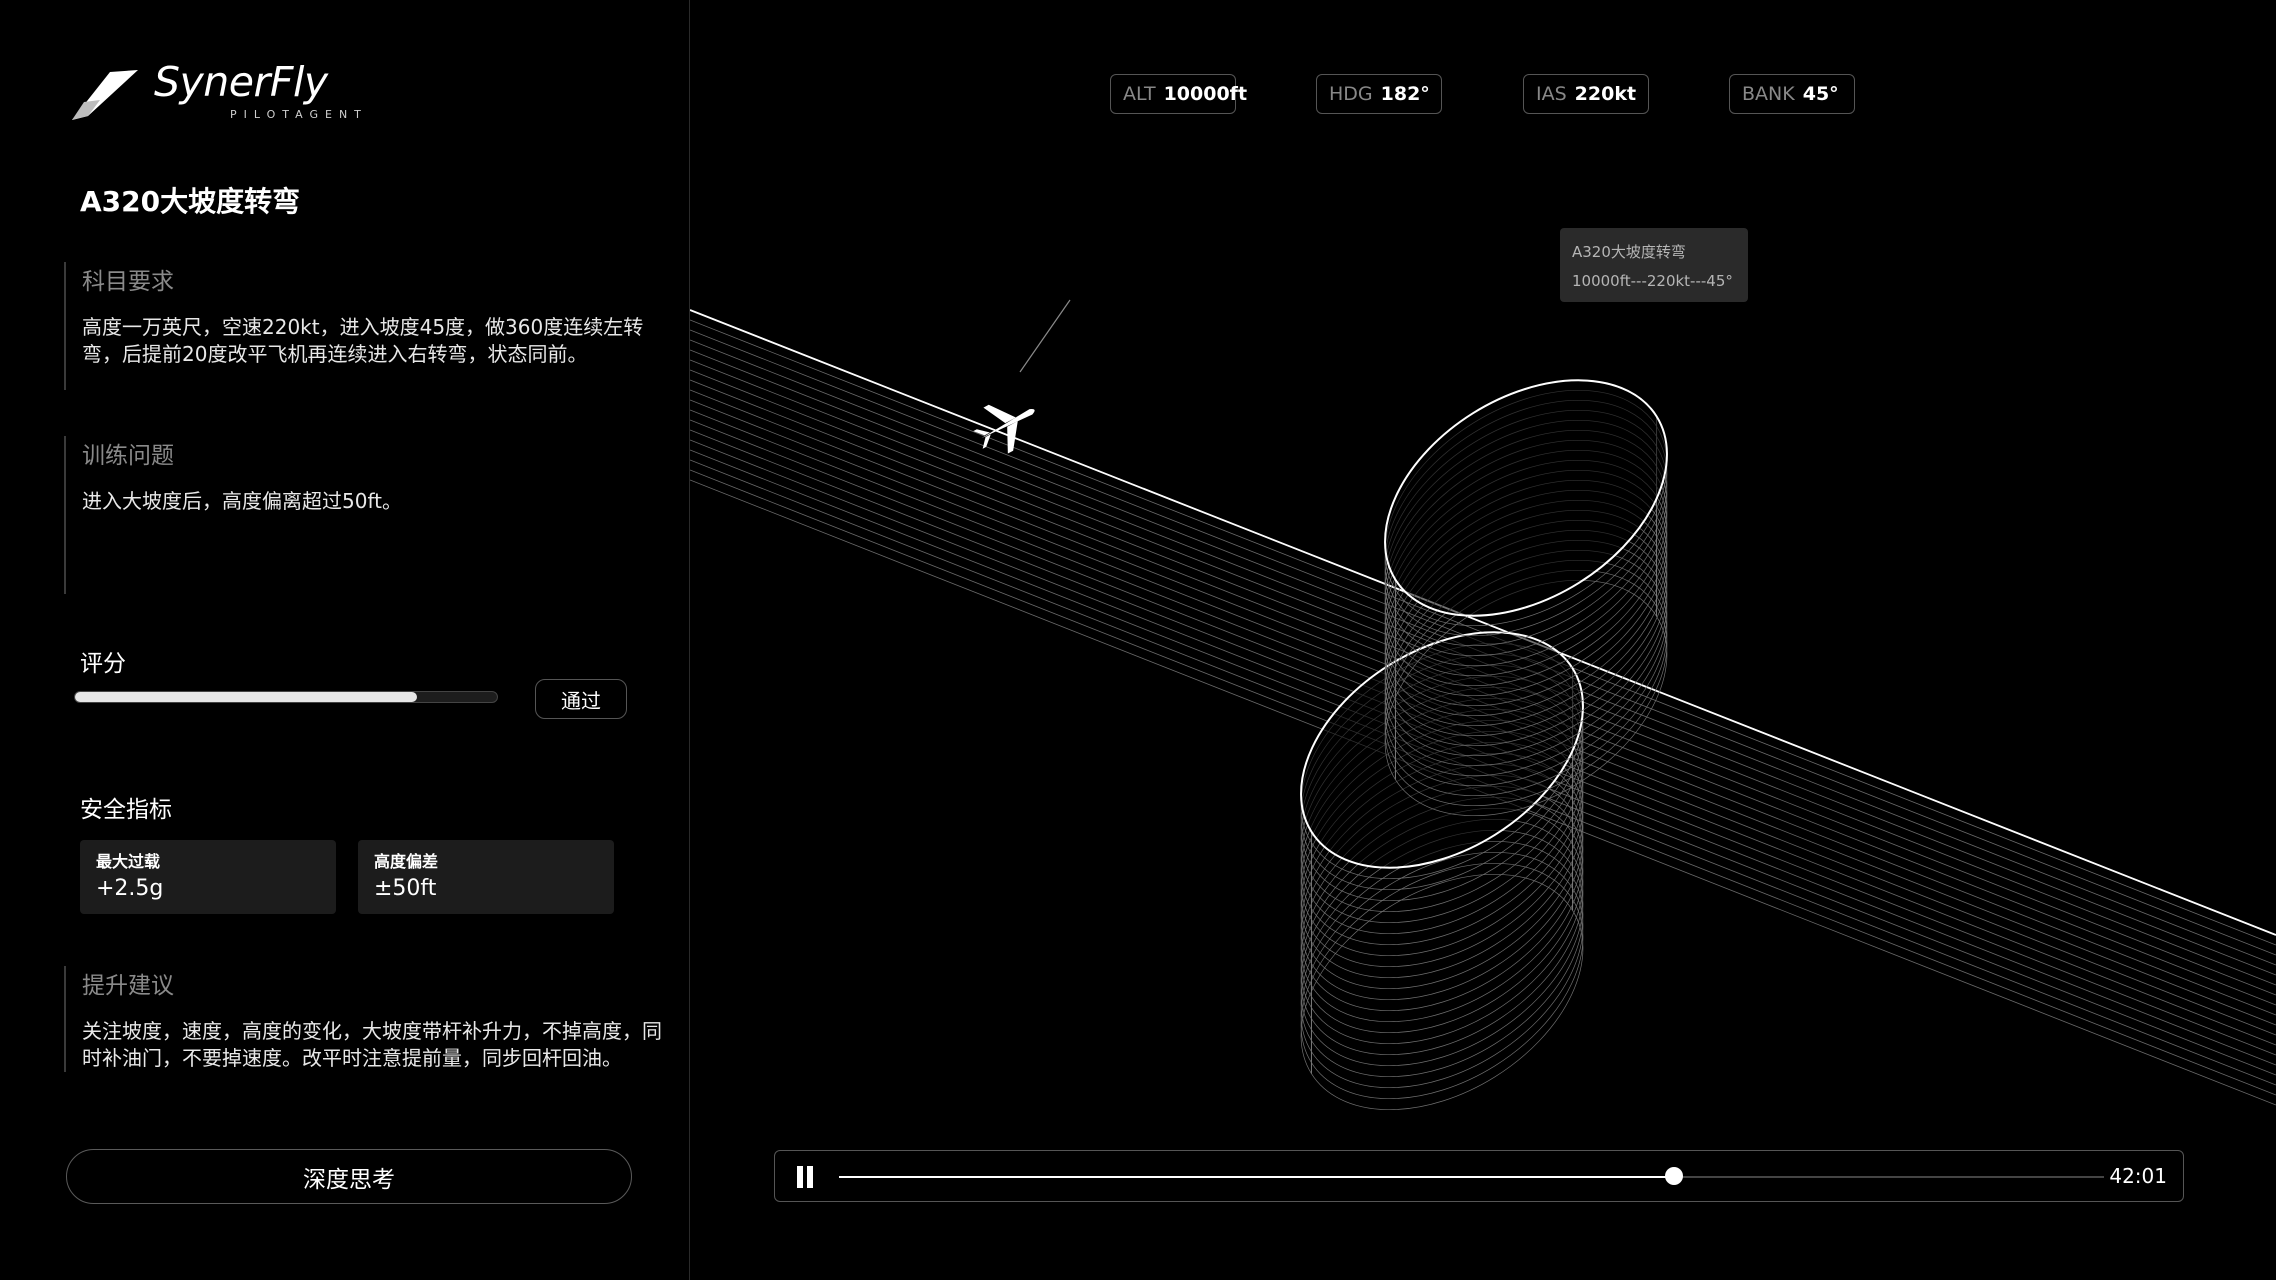  What do you see at coordinates (299, 114) in the screenshot?
I see `brand-tagline: PILOTAGENT` at bounding box center [299, 114].